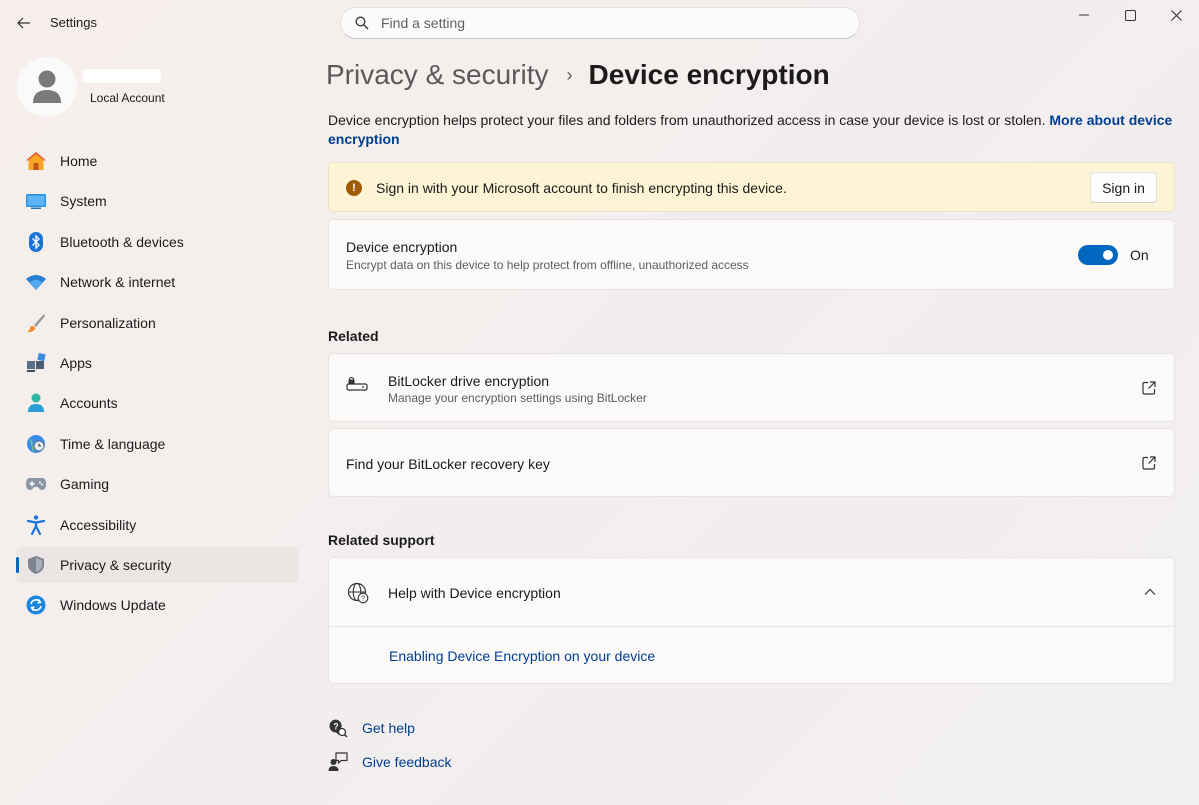 The width and height of the screenshot is (1199, 805). Describe the element at coordinates (569, 74) in the screenshot. I see `chevron-right-icon: ›` at that location.